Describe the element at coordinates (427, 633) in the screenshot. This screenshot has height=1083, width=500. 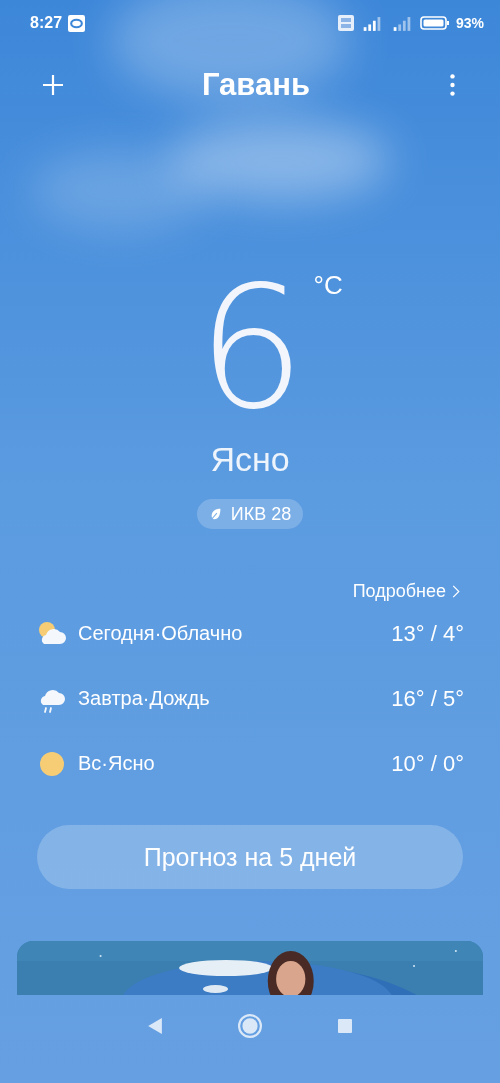
I see `forecast-temperature: 13° / 4°` at that location.